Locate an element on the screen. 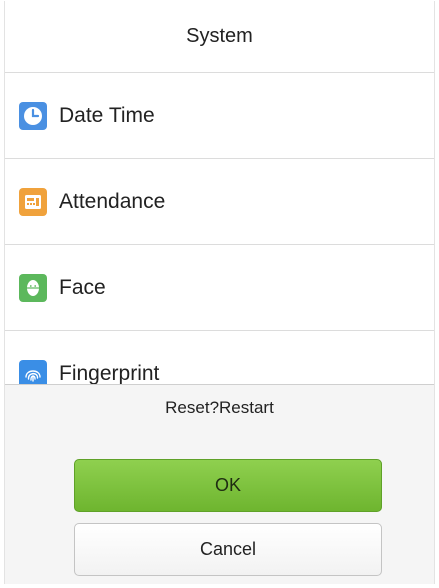 Image resolution: width=439 pixels, height=588 pixels. menu-item-label: Fingerprint is located at coordinates (109, 373).